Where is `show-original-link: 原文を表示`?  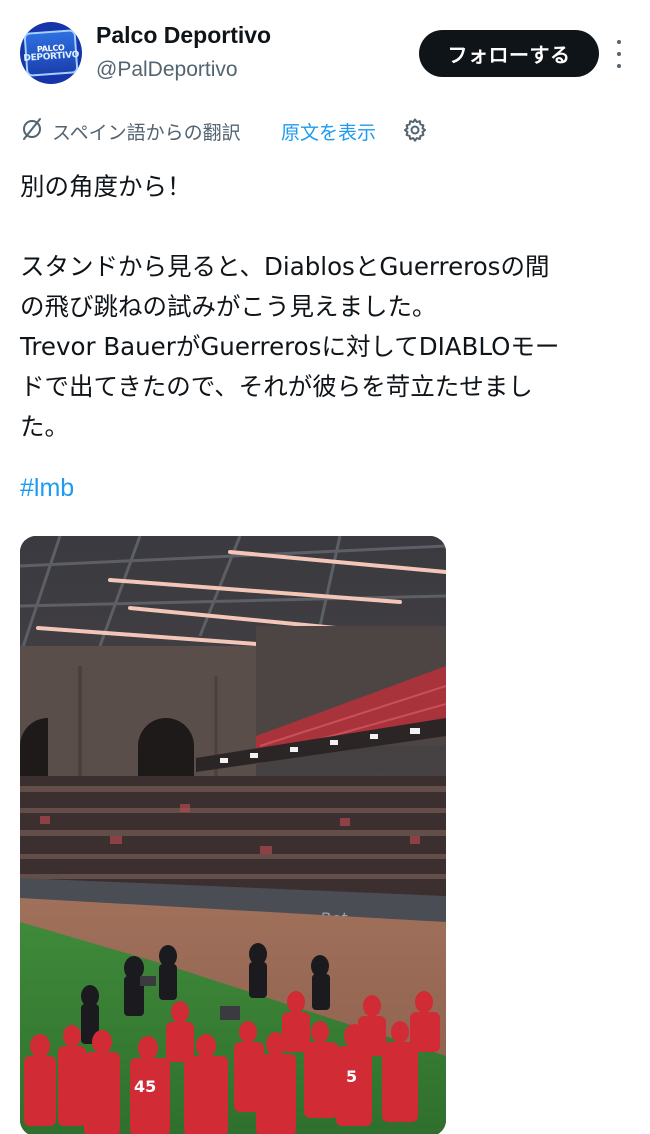 show-original-link: 原文を表示 is located at coordinates (328, 131).